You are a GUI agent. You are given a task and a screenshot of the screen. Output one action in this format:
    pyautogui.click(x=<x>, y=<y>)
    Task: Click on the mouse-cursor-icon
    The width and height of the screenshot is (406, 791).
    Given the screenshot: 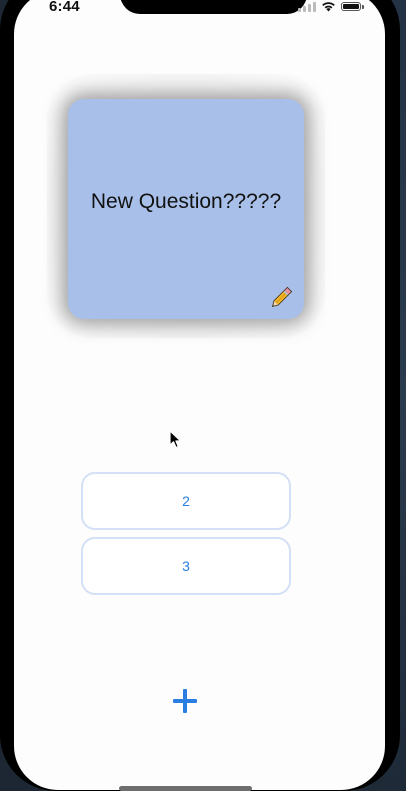 What is the action you would take?
    pyautogui.click(x=175, y=439)
    